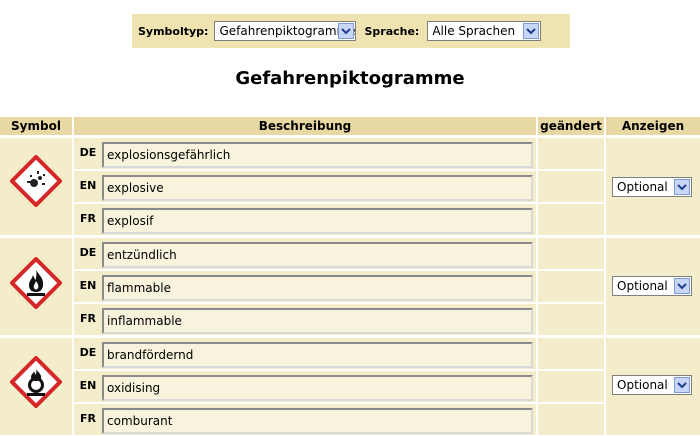  I want to click on description-de-input: explosionsgefährlich, so click(317, 155).